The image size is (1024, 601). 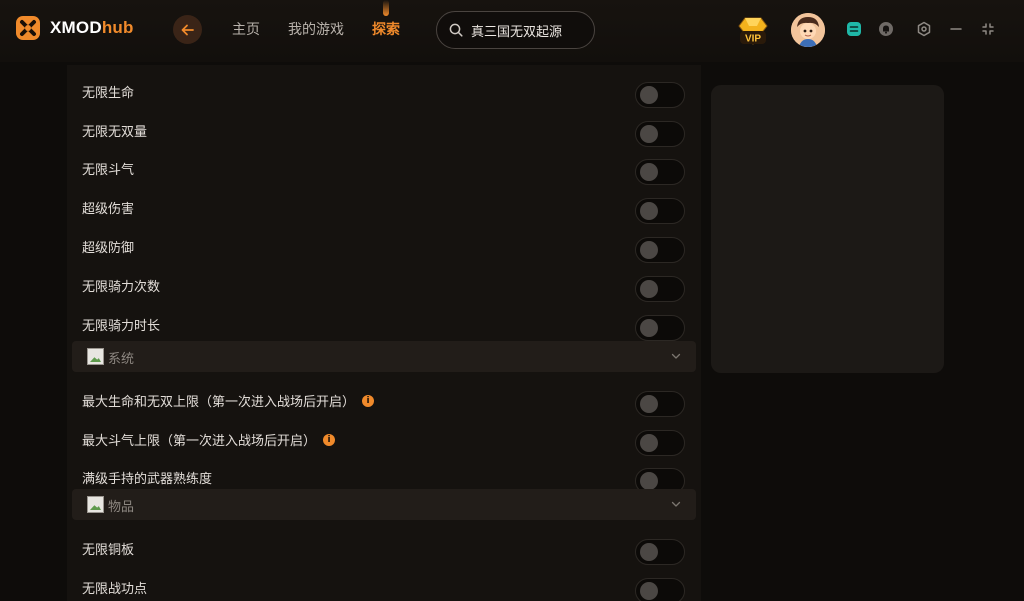 I want to click on avatar, so click(x=808, y=30).